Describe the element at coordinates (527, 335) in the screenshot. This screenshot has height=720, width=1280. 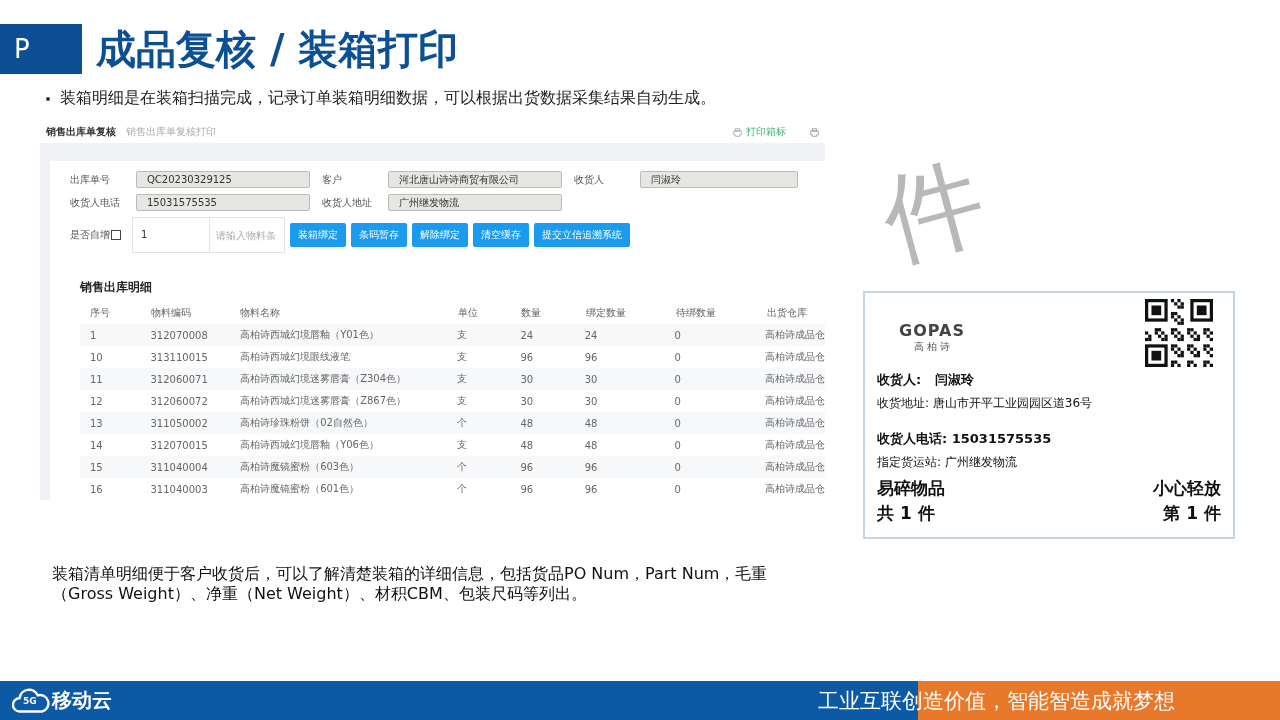
I see `table-cell-text: 24` at that location.